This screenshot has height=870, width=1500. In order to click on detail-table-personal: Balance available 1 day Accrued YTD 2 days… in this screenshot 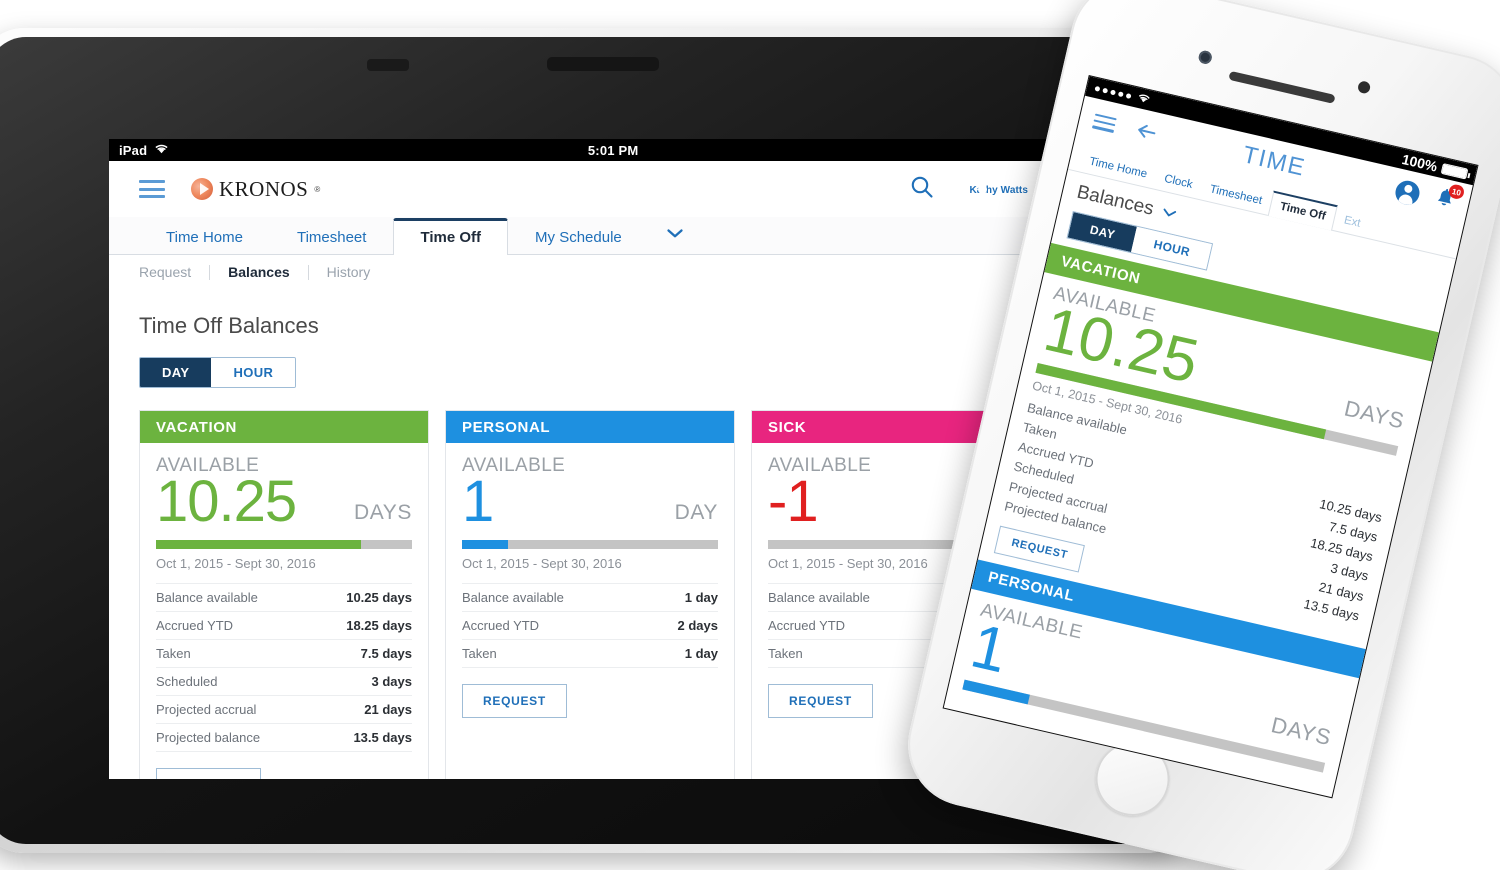, I will do `click(590, 625)`.